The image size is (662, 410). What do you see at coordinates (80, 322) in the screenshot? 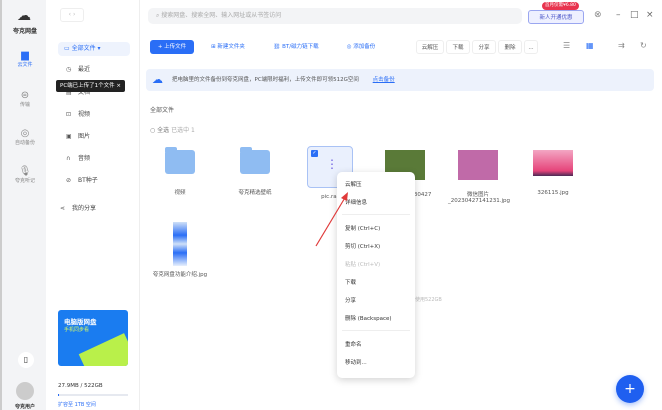
I see `promo-title: 电脑版网盘` at bounding box center [80, 322].